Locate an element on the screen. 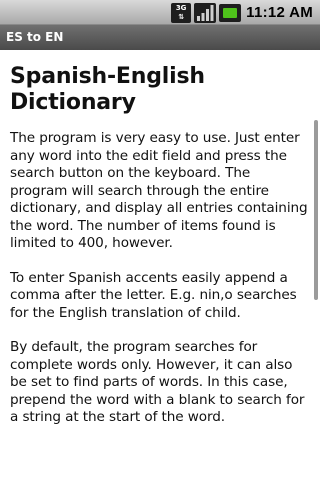  signal-icon is located at coordinates (205, 12).